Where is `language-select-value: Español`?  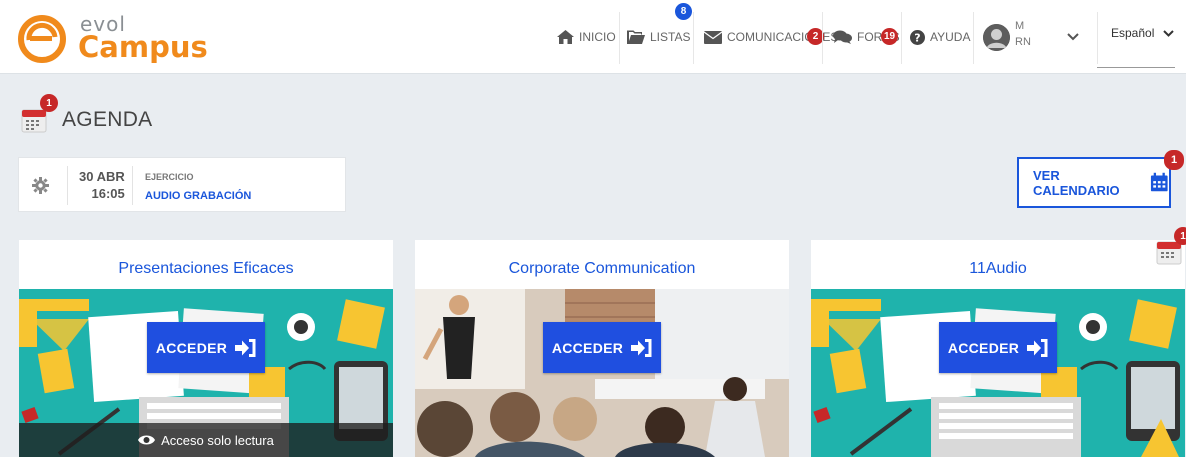 language-select-value: Español is located at coordinates (1133, 33).